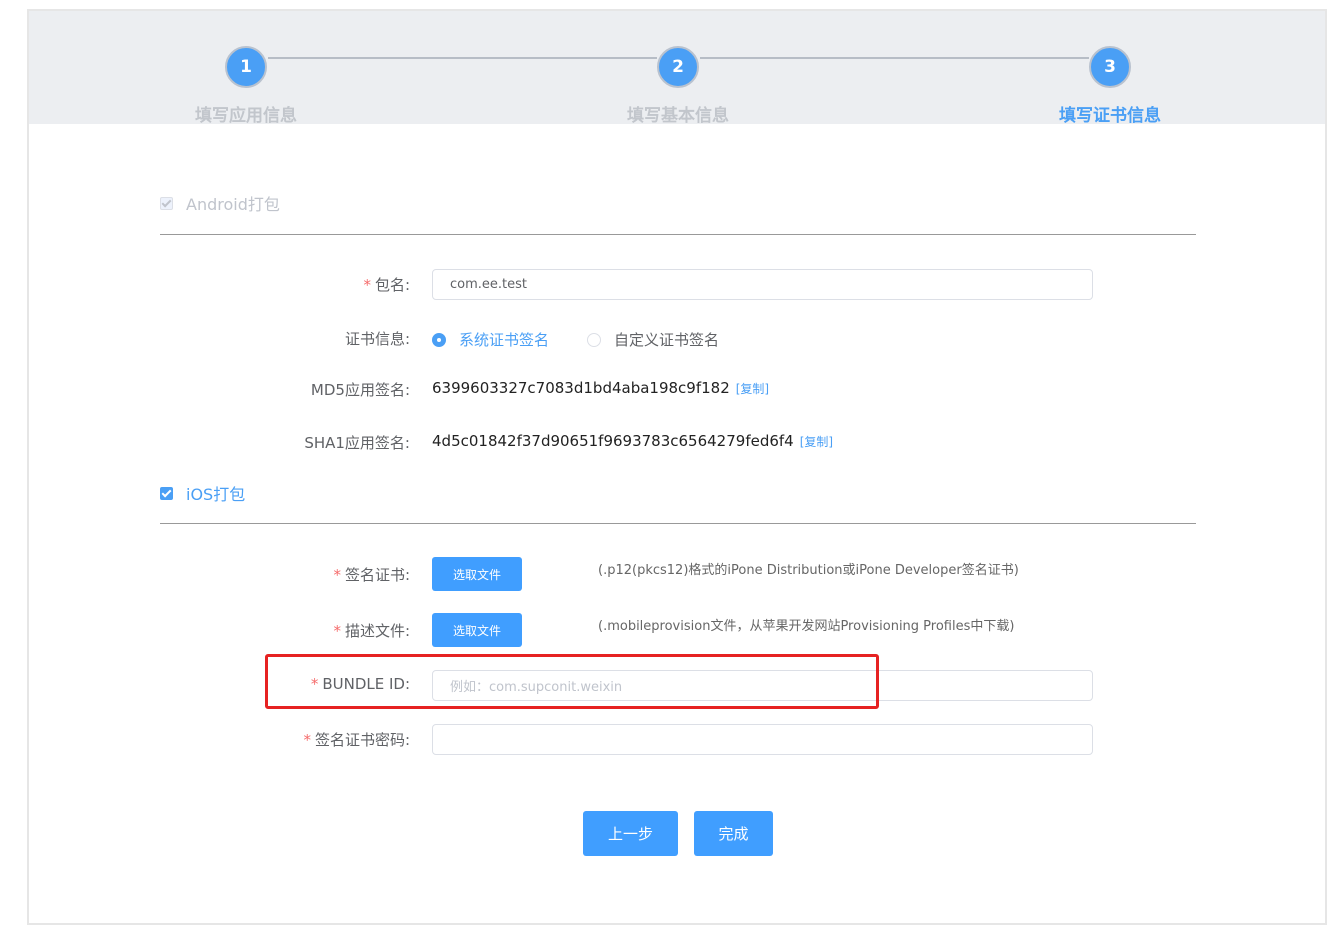  I want to click on copy-md5-link: [复制], so click(752, 389).